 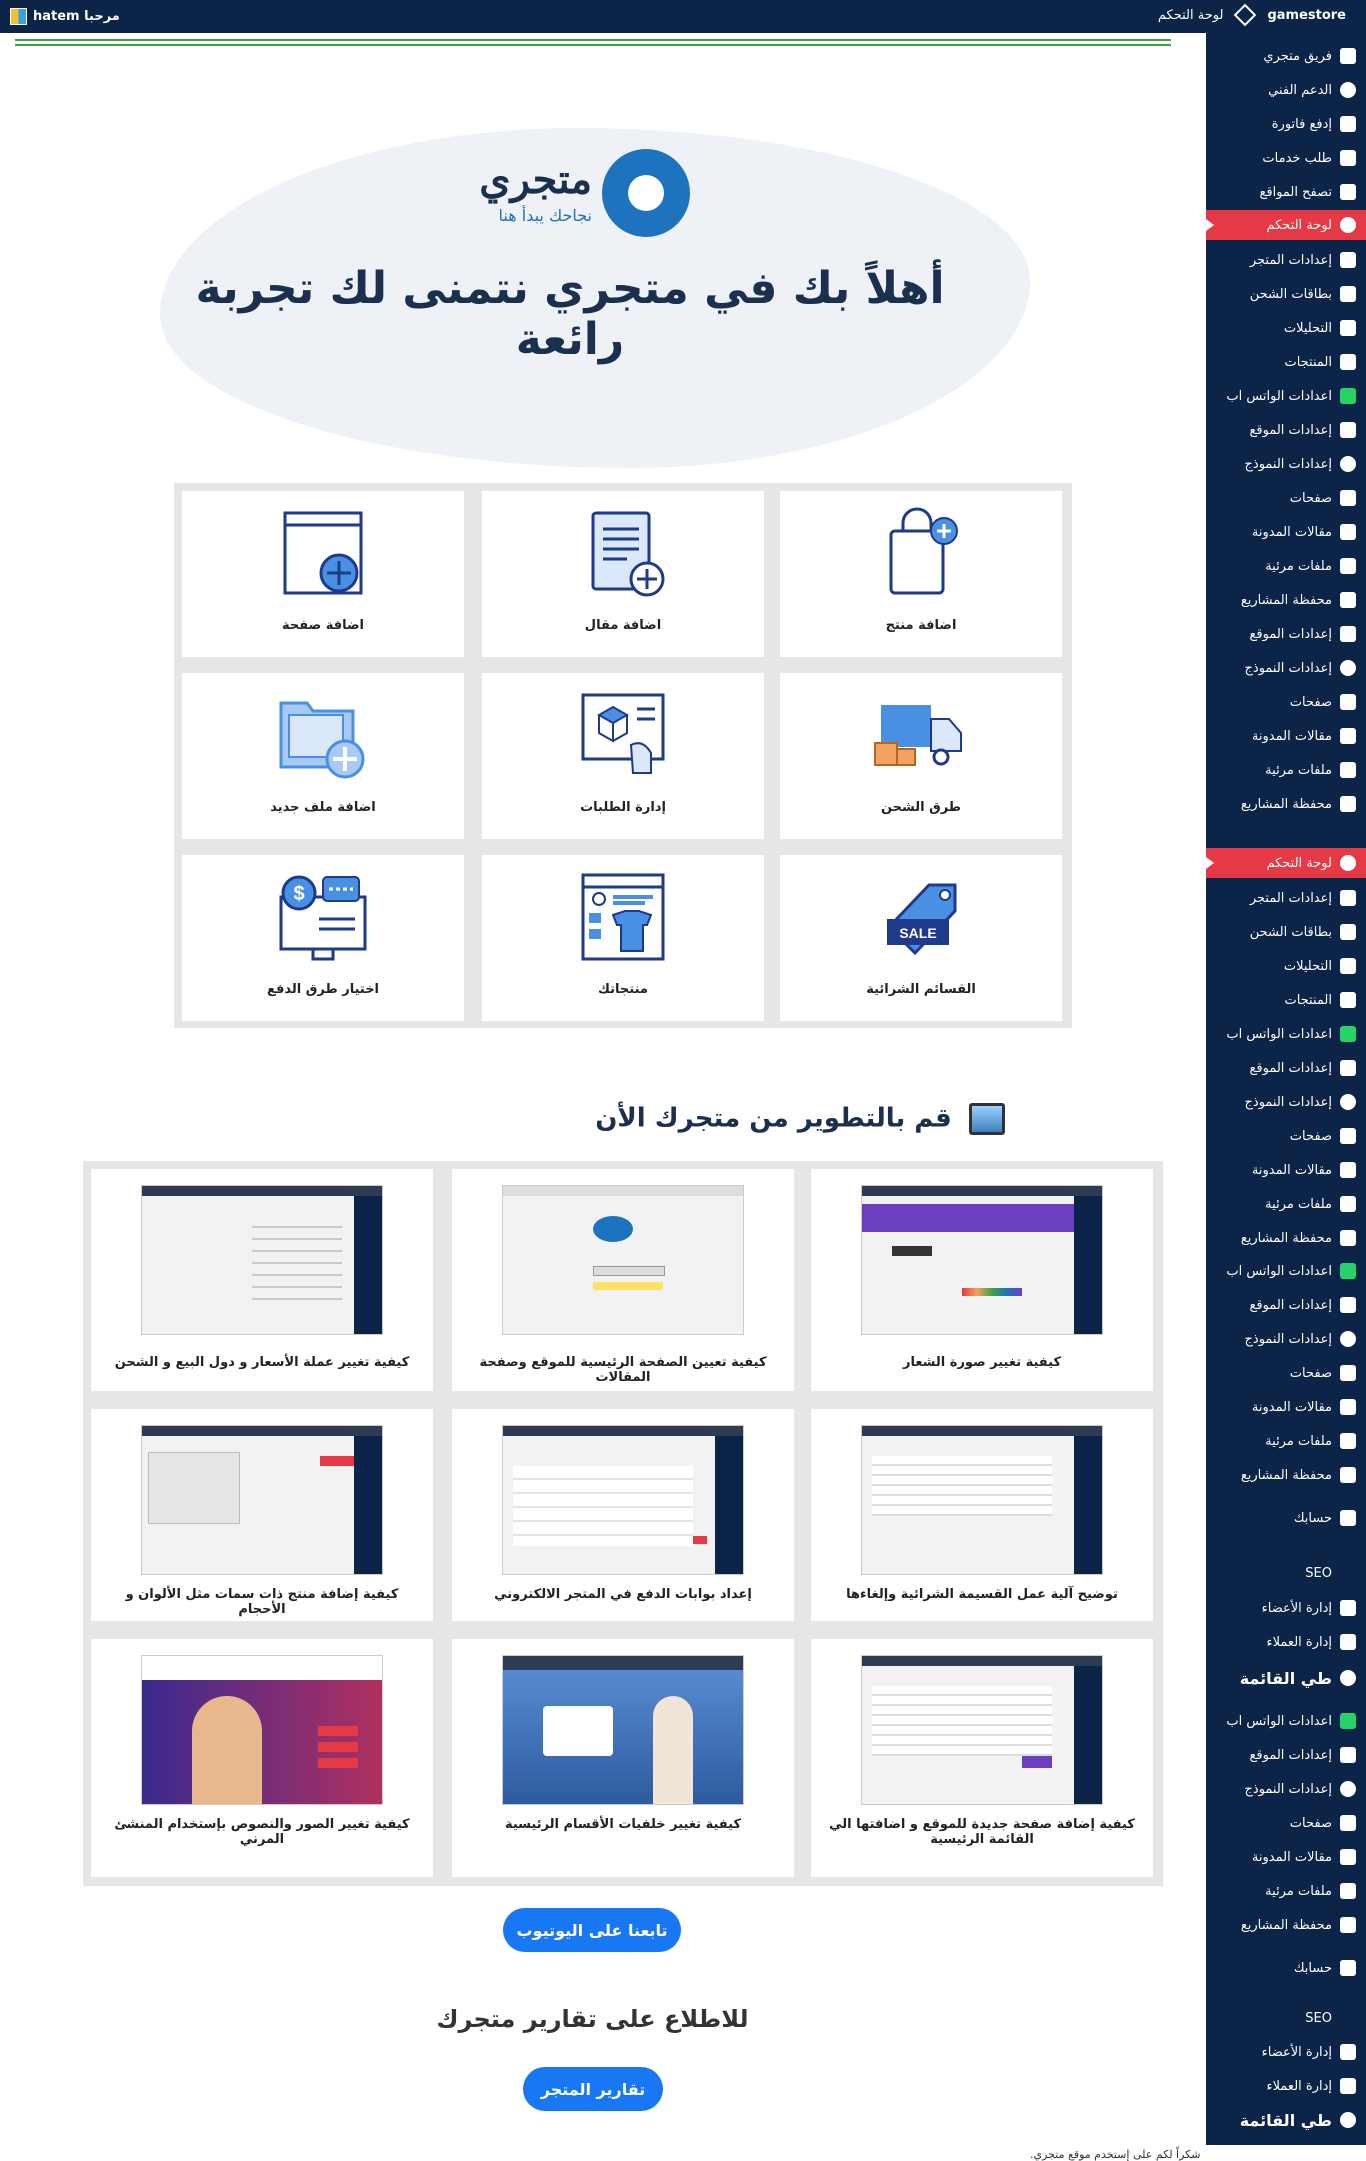 What do you see at coordinates (1348, 1518) in the screenshot?
I see `user-icon` at bounding box center [1348, 1518].